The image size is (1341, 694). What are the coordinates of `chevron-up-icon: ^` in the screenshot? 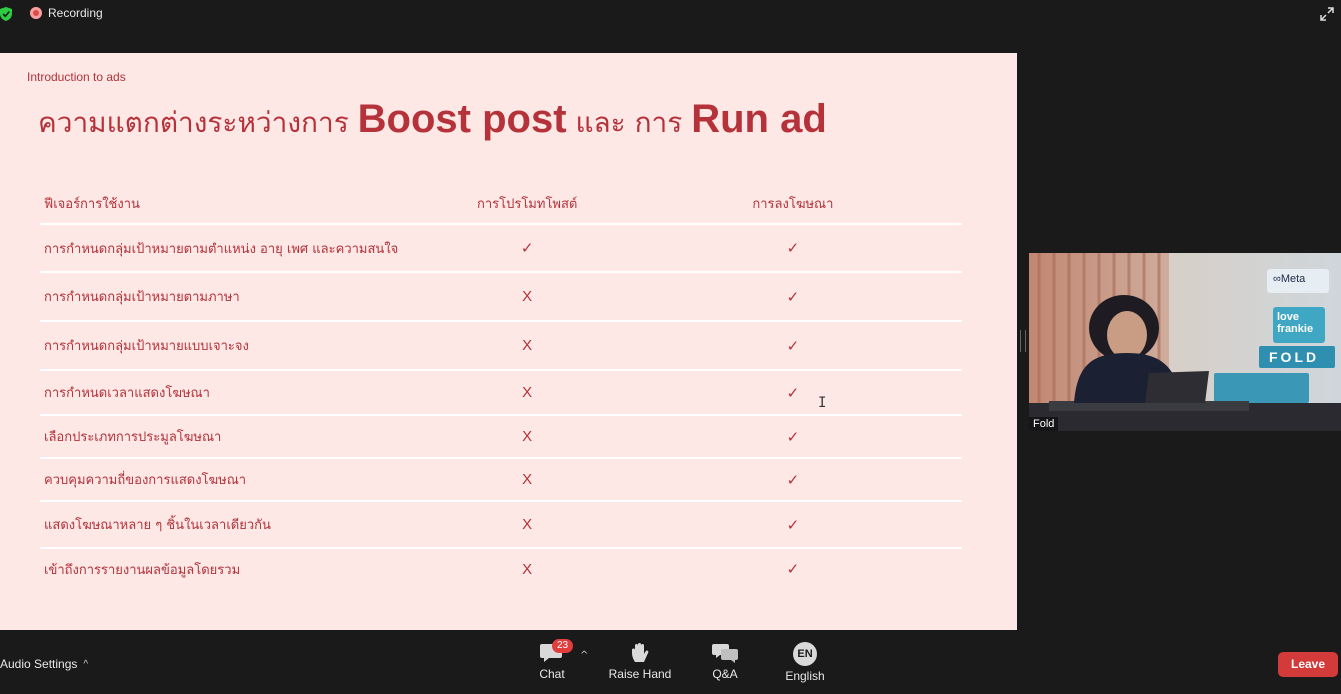 It's located at (85, 664).